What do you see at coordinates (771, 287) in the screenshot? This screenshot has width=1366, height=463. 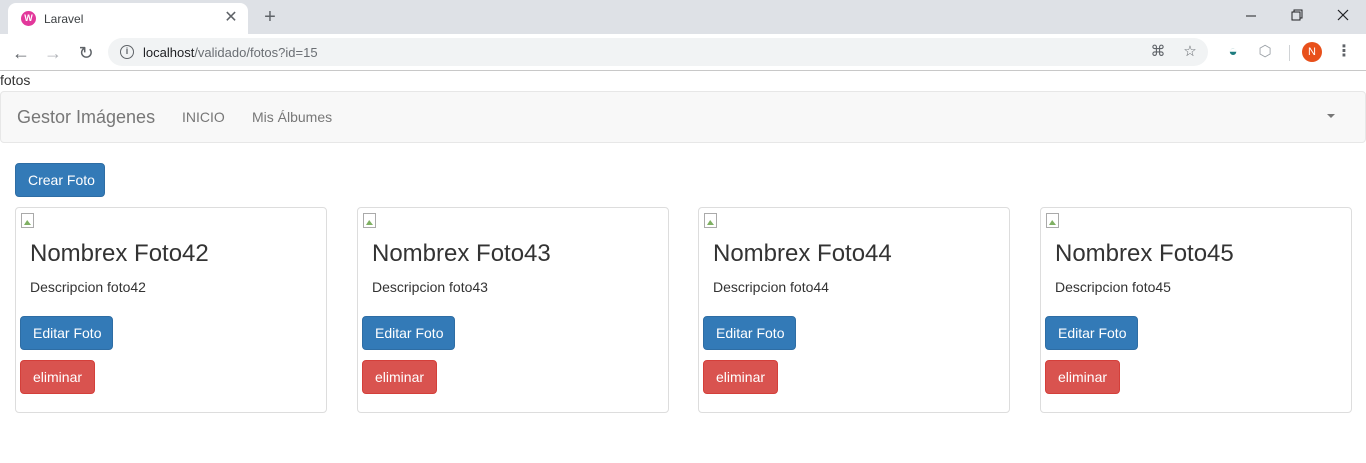 I see `photo-description: Descripcion foto44` at bounding box center [771, 287].